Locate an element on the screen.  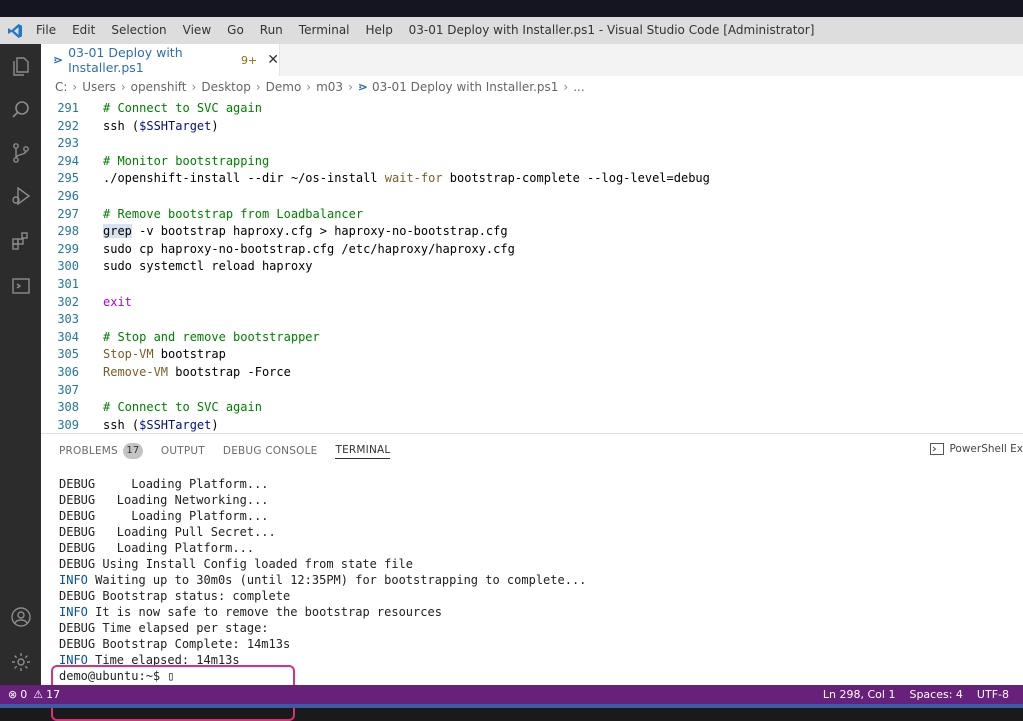
accounts-icon is located at coordinates (20, 617).